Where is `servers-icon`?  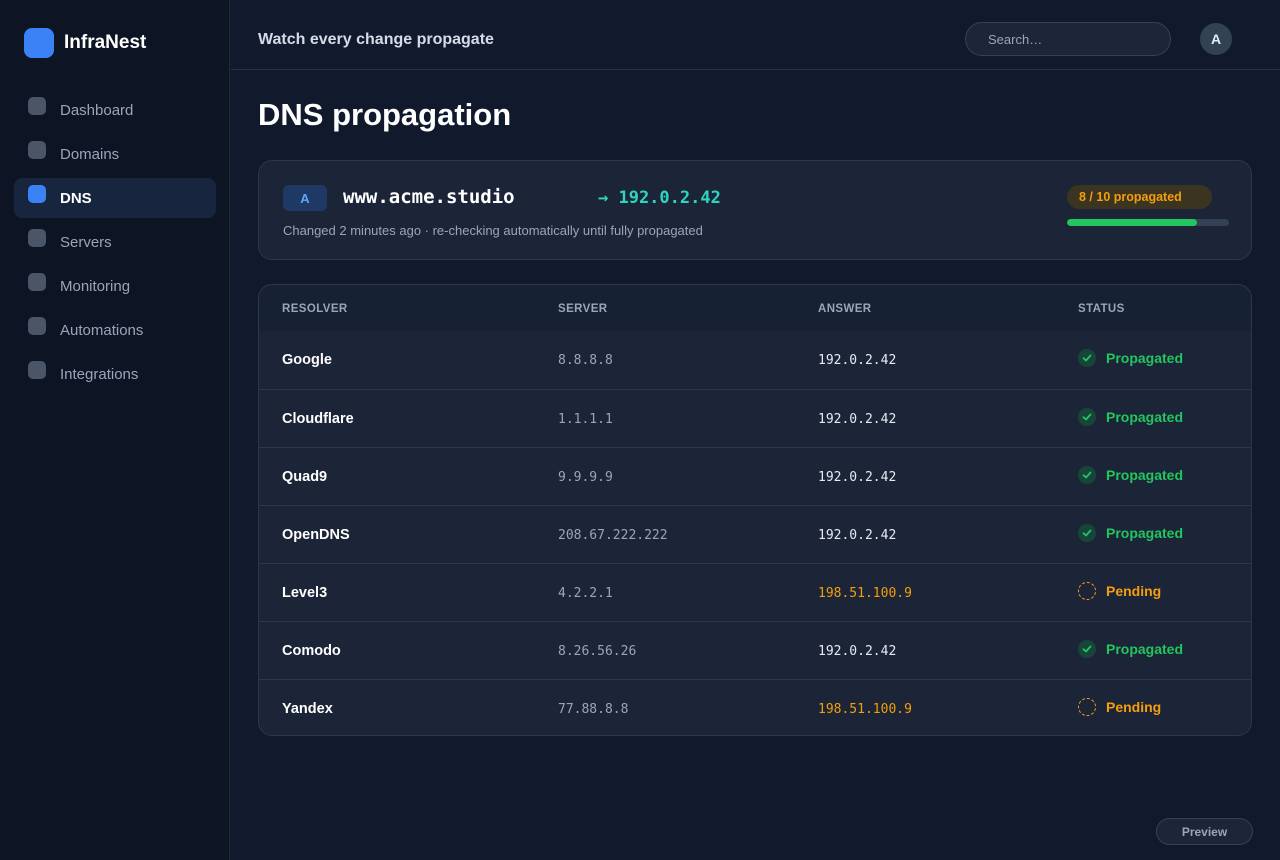
servers-icon is located at coordinates (37, 238).